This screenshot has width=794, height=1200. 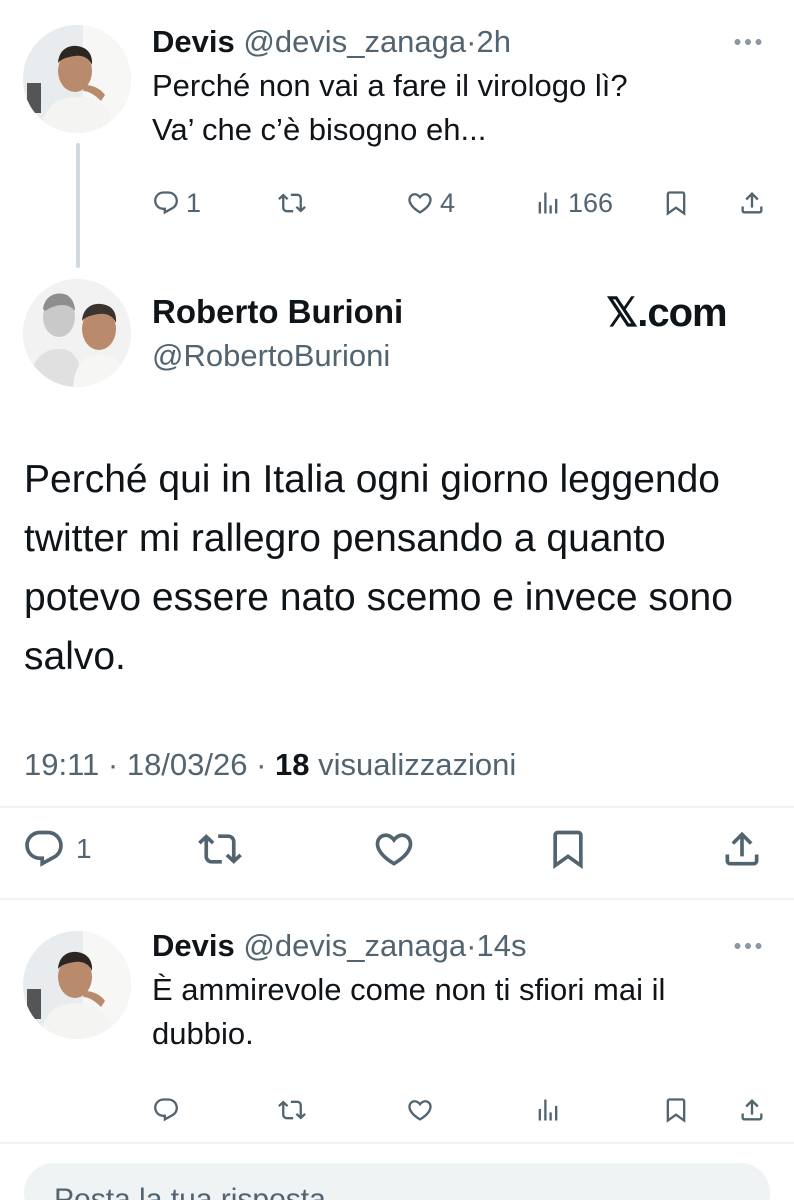 I want to click on main-author-name: Roberto Burioni, so click(x=277, y=312).